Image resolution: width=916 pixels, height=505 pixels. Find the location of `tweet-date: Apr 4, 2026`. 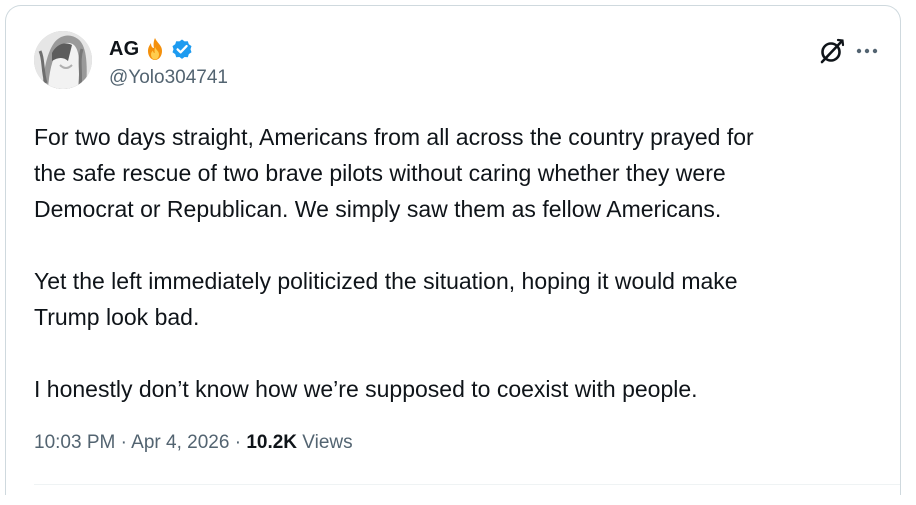

tweet-date: Apr 4, 2026 is located at coordinates (180, 442).